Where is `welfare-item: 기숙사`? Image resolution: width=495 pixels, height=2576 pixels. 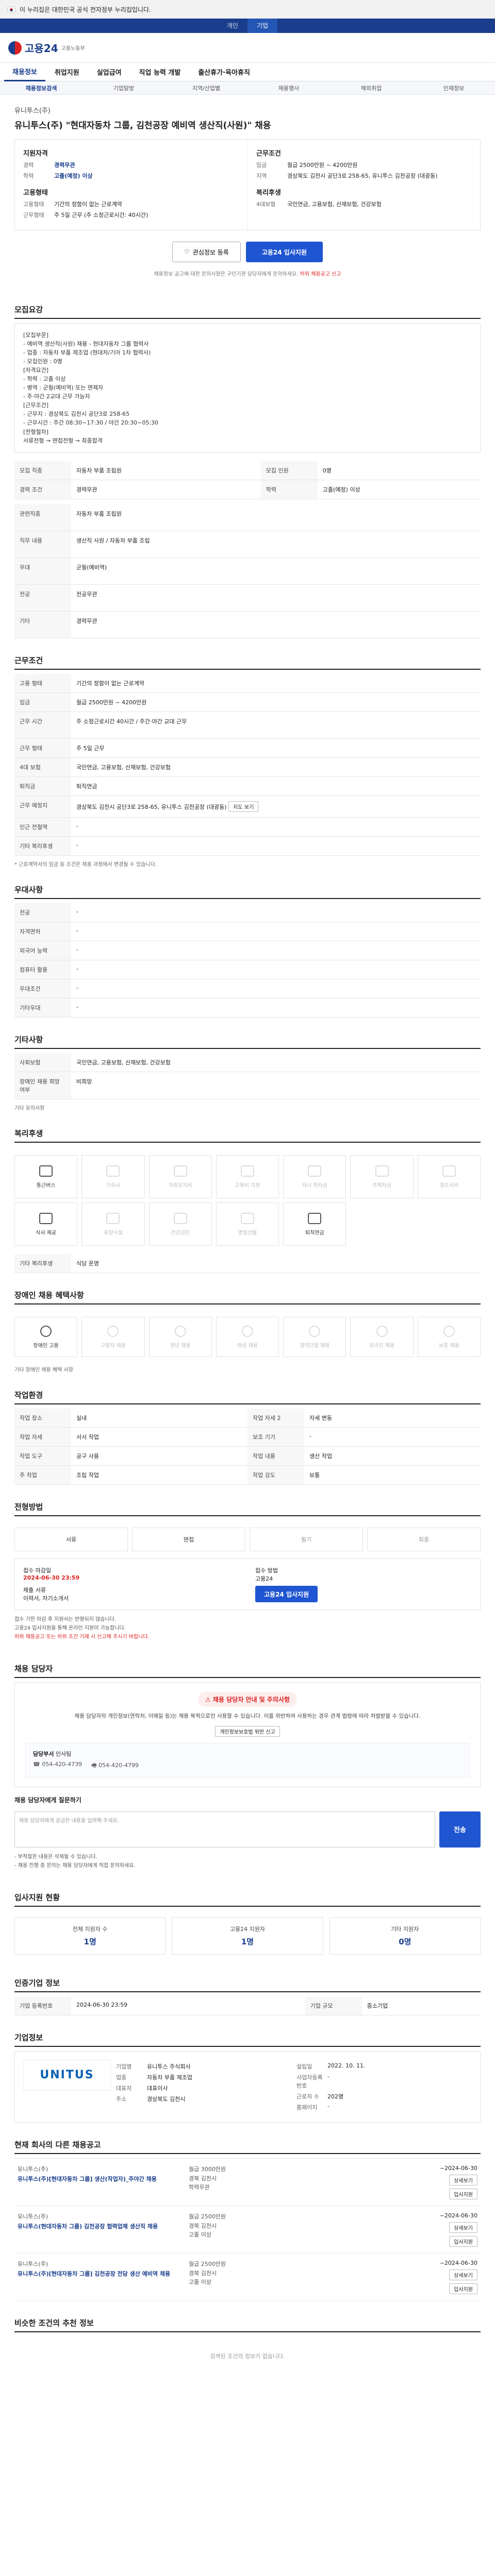 welfare-item: 기숙사 is located at coordinates (113, 1177).